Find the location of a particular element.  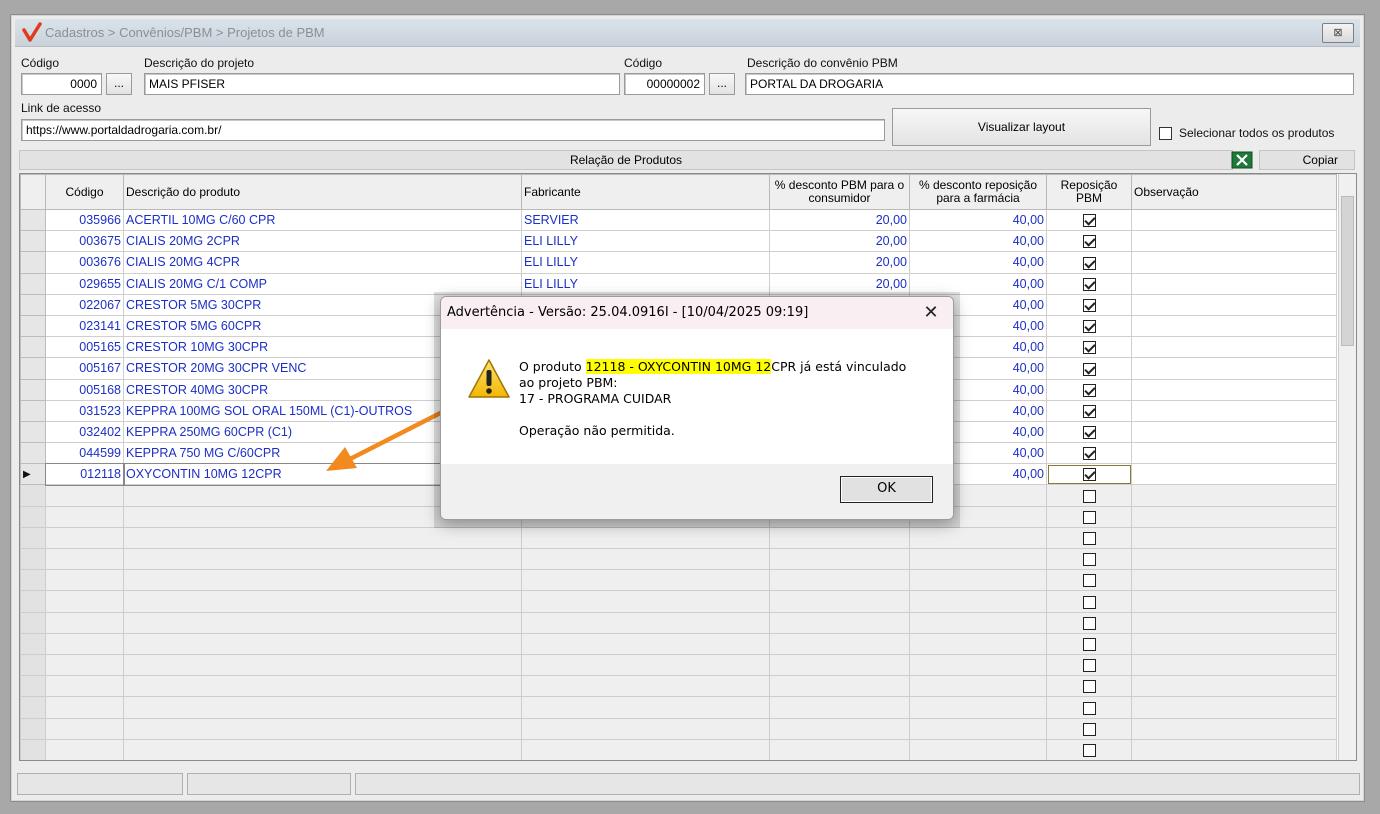

cell-codigo: 003675 is located at coordinates (84, 241).